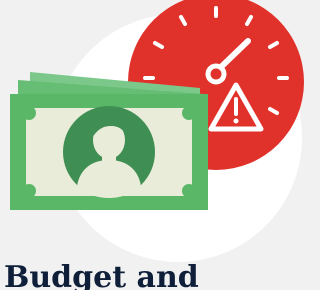  I want to click on portrait-icon, so click(109, 152).